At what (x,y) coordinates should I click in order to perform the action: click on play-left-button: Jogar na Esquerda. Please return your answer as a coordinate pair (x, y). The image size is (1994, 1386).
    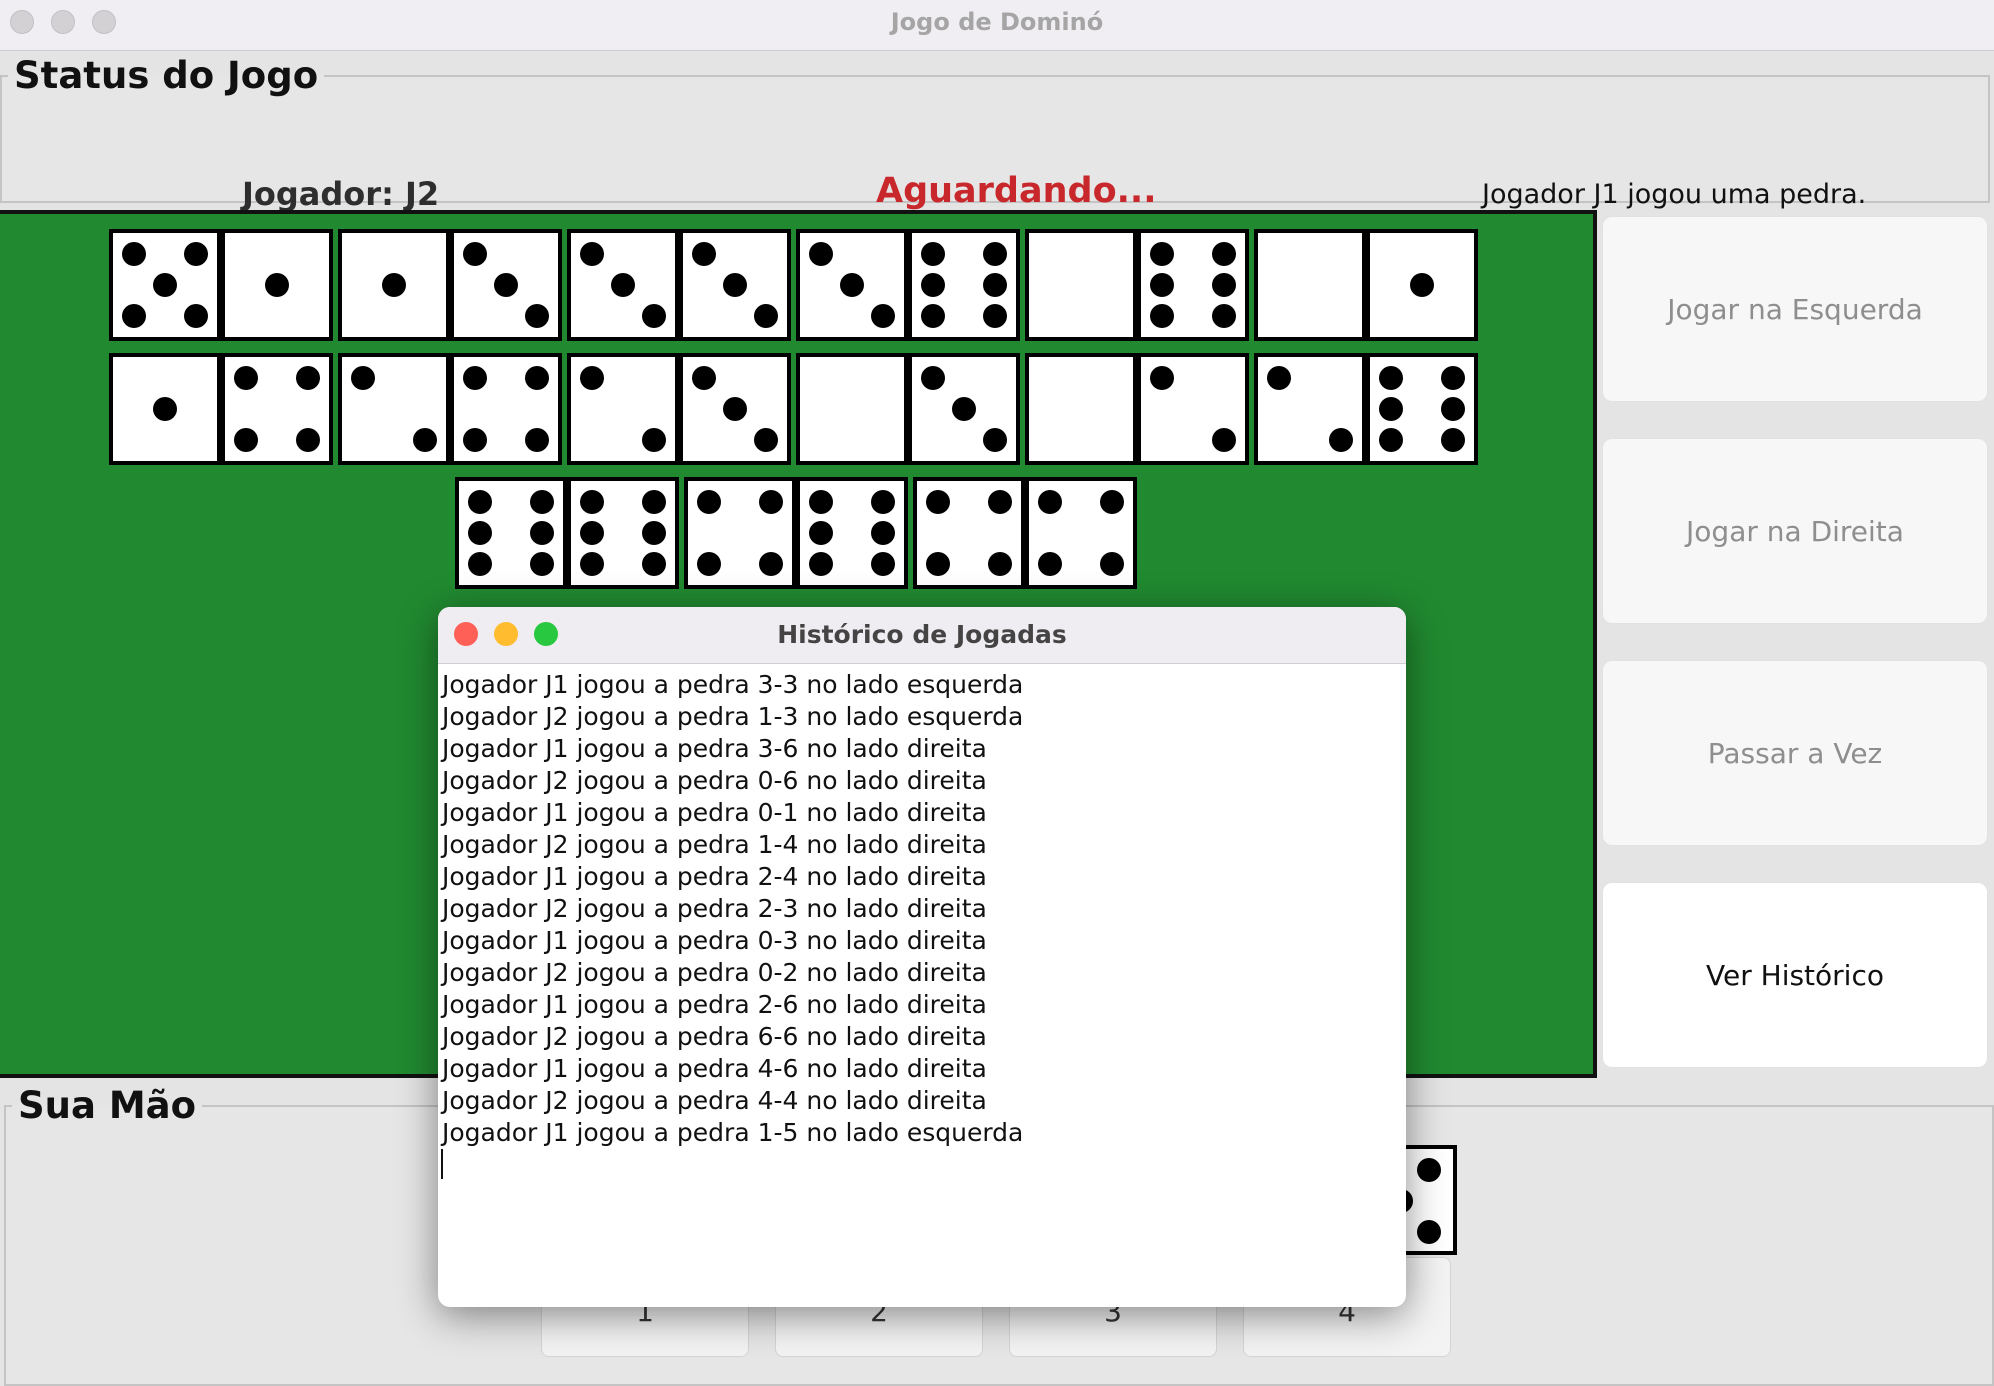
    Looking at the image, I should click on (1795, 309).